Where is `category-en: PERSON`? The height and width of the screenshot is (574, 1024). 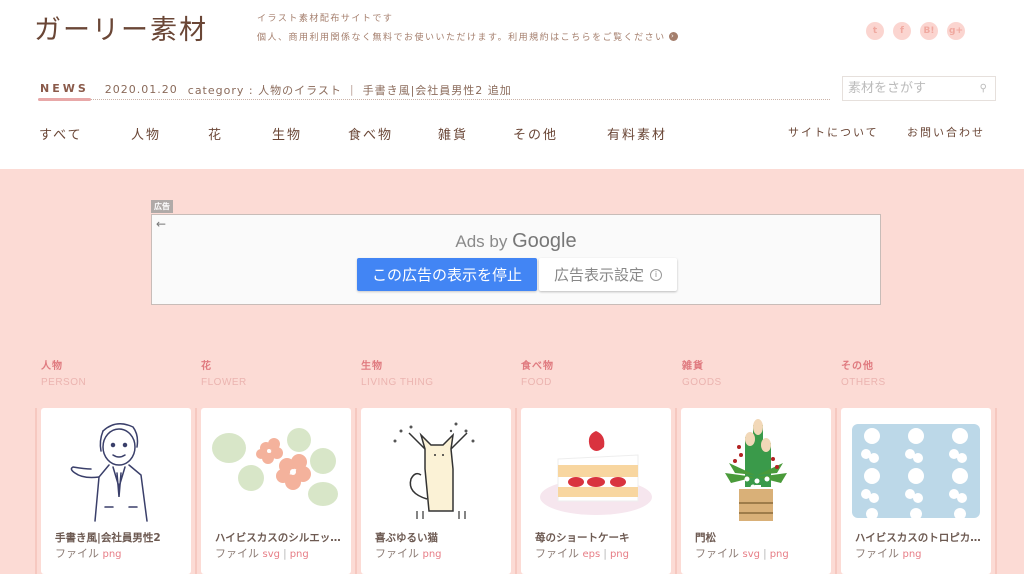
category-en: PERSON is located at coordinates (64, 382).